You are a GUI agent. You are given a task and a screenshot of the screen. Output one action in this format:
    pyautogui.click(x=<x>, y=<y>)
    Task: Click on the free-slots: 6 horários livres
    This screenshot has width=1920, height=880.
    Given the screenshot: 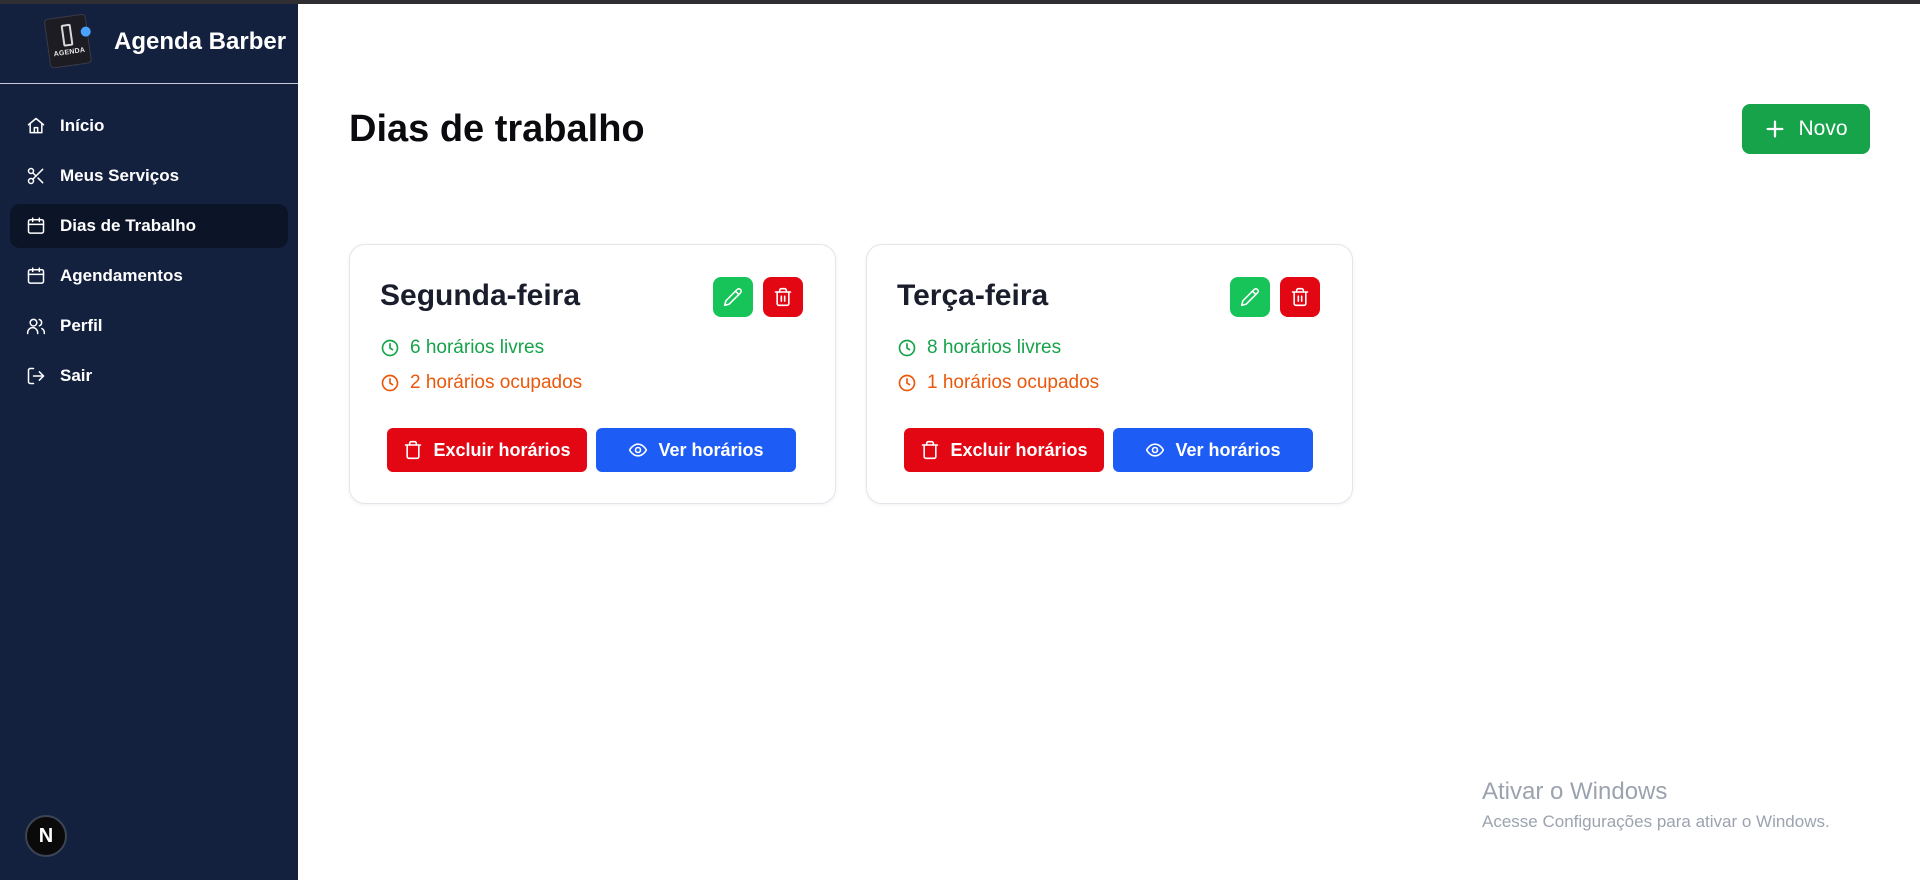 What is the action you would take?
    pyautogui.click(x=462, y=348)
    